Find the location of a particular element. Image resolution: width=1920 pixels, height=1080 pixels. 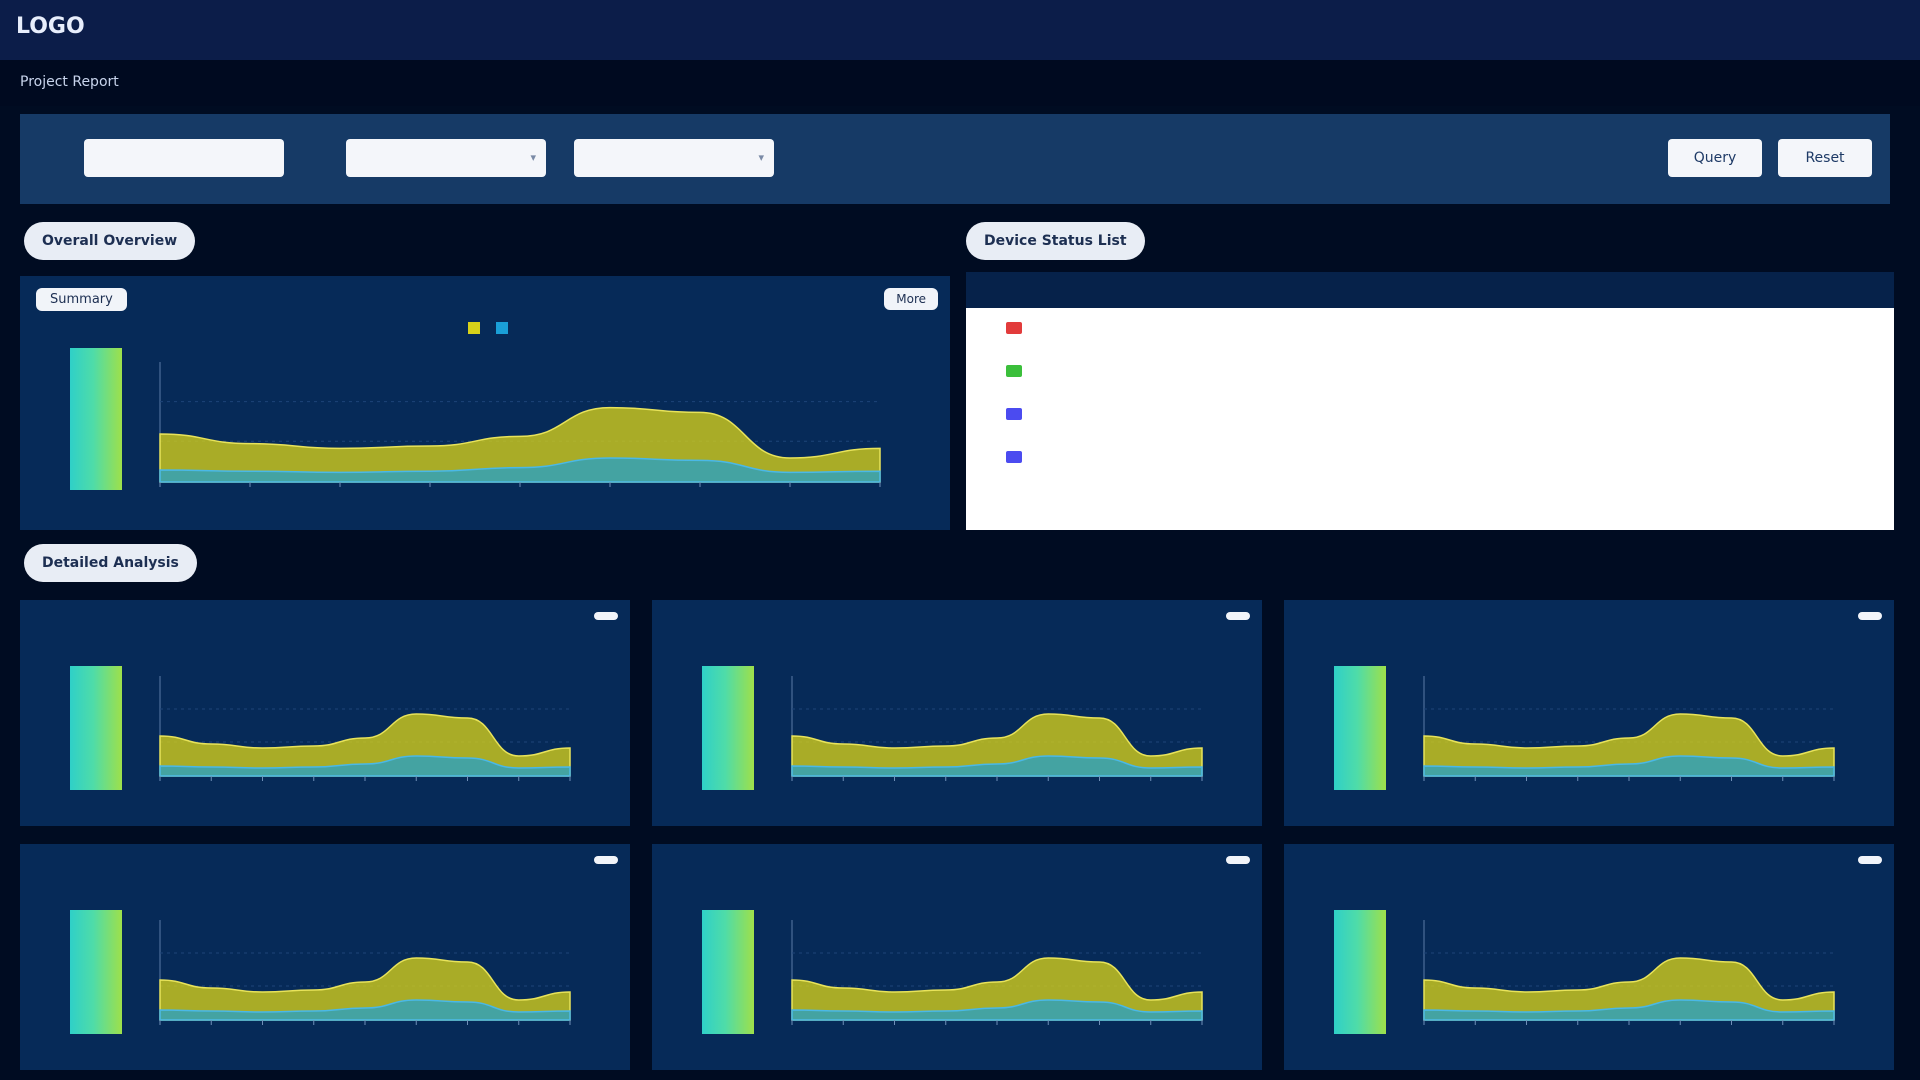

overview-chart-panel: Summary More is located at coordinates (485, 403).